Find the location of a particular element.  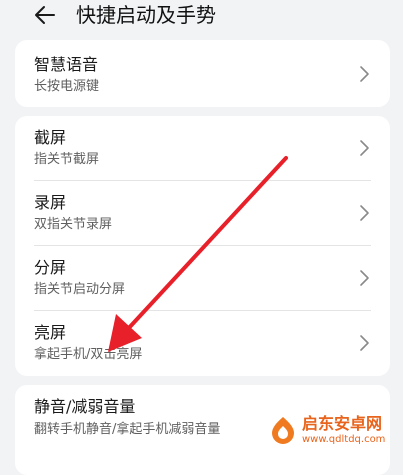

top-app-bar: 快捷启动及手势 is located at coordinates (201, 17).